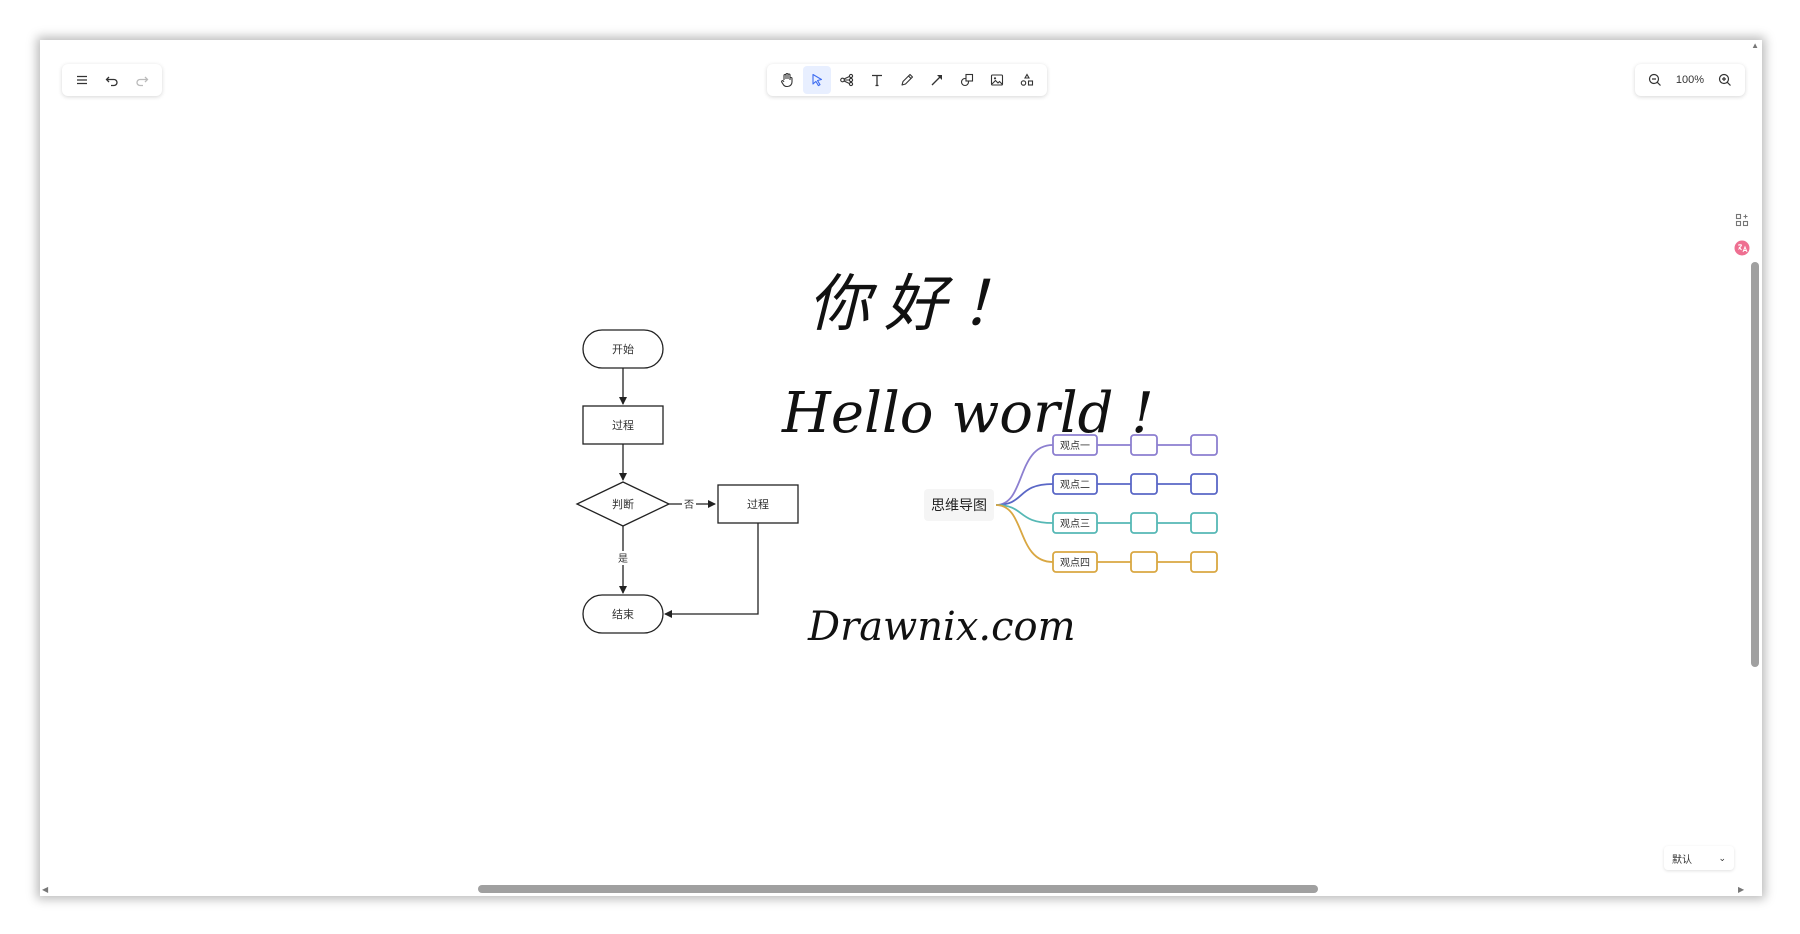  Describe the element at coordinates (1699, 858) in the screenshot. I see `theme-select: 默认 ⌄` at that location.